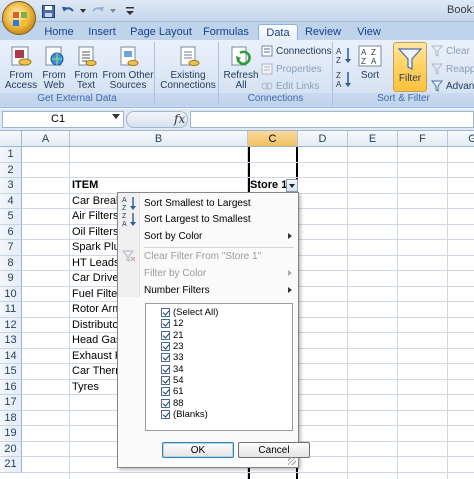 This screenshot has width=474, height=479. Describe the element at coordinates (219, 290) in the screenshot. I see `number-filters: Number Filters` at that location.